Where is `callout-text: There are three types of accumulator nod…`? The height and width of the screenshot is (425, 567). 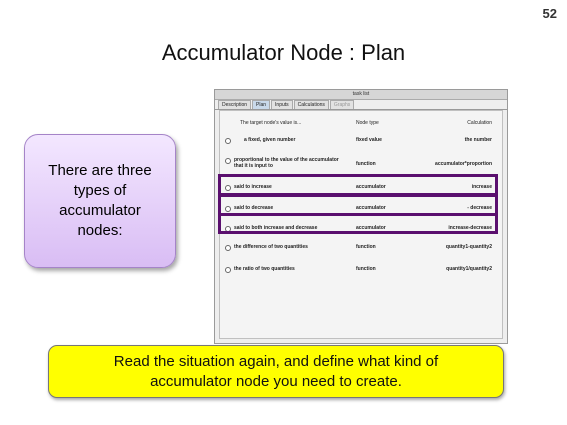 callout-text: There are three types of accumulator nod… is located at coordinates (100, 200).